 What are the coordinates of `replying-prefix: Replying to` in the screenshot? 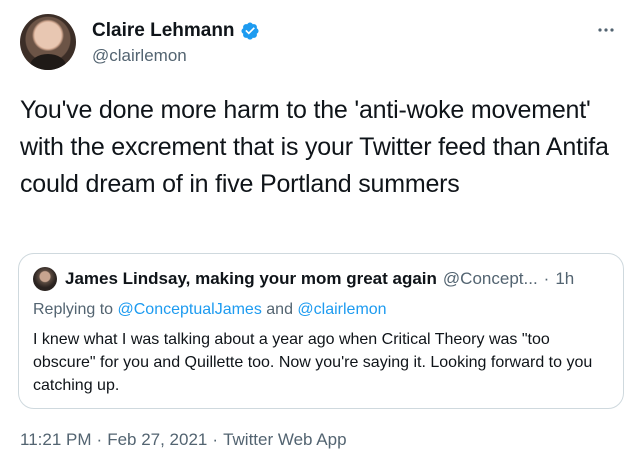 It's located at (73, 309).